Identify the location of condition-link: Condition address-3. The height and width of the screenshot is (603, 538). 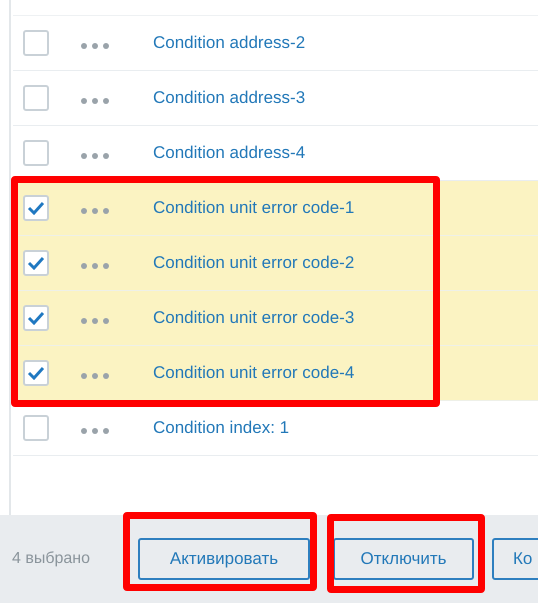
(229, 98).